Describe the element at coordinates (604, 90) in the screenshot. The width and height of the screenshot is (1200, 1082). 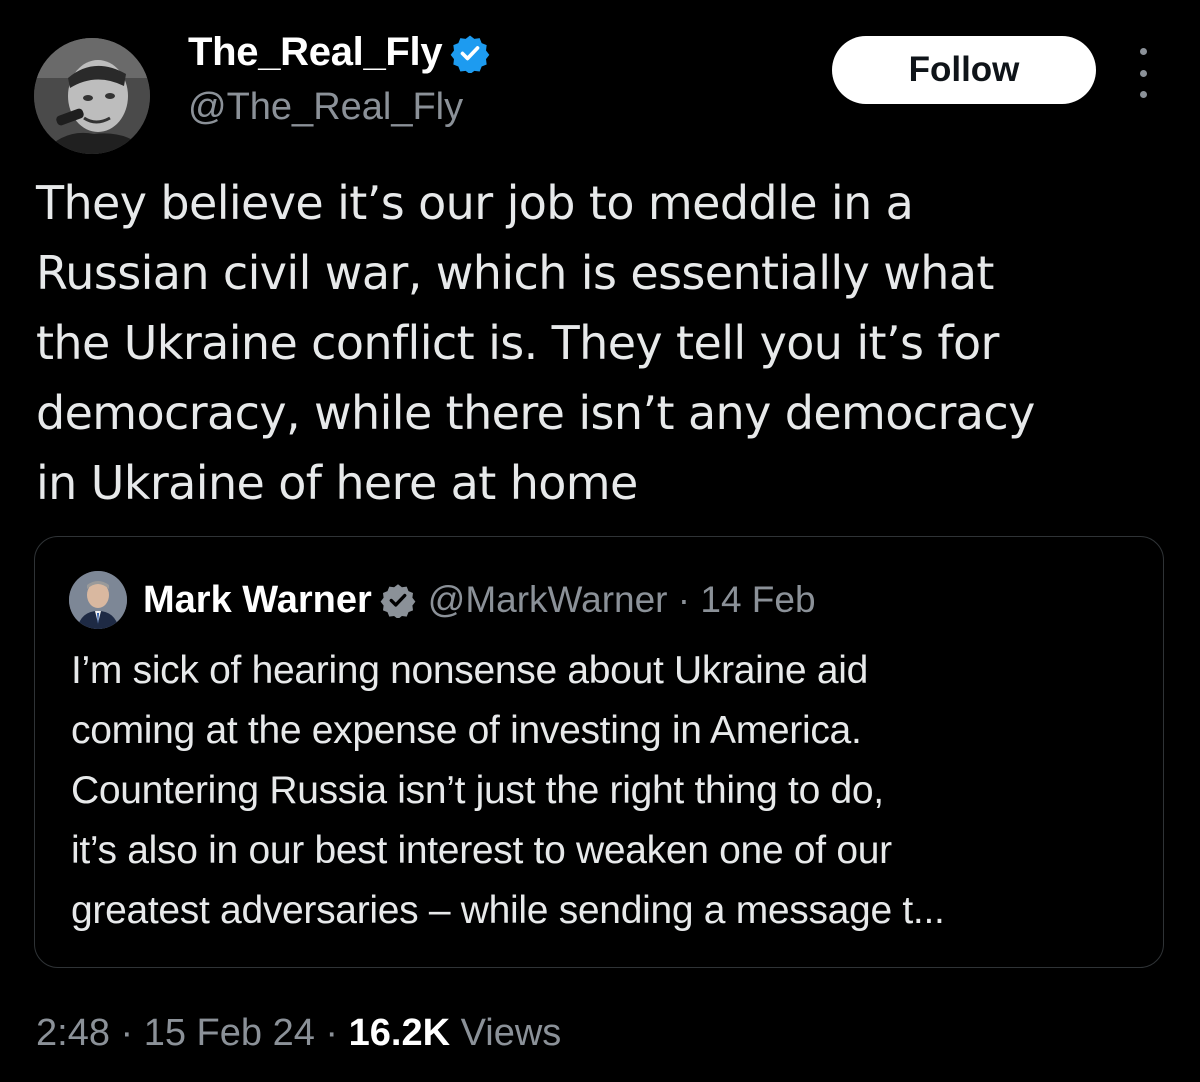
I see `tweet-header: The_Real_Fly @The_Real_Fly Follow` at that location.